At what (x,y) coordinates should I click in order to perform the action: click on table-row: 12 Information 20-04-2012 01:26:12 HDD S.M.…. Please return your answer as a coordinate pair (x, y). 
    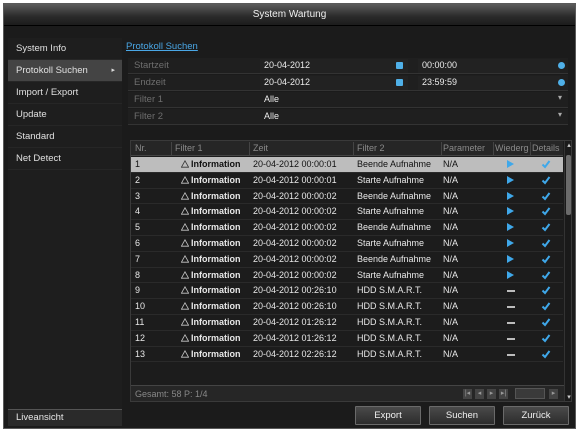
    Looking at the image, I should click on (347, 339).